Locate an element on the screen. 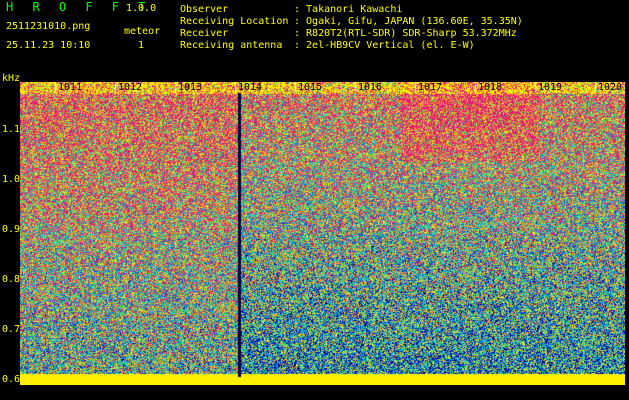  info-value: : Ogaki, Gifu, JAPAN (136.60E, 35.35N) is located at coordinates (408, 21).